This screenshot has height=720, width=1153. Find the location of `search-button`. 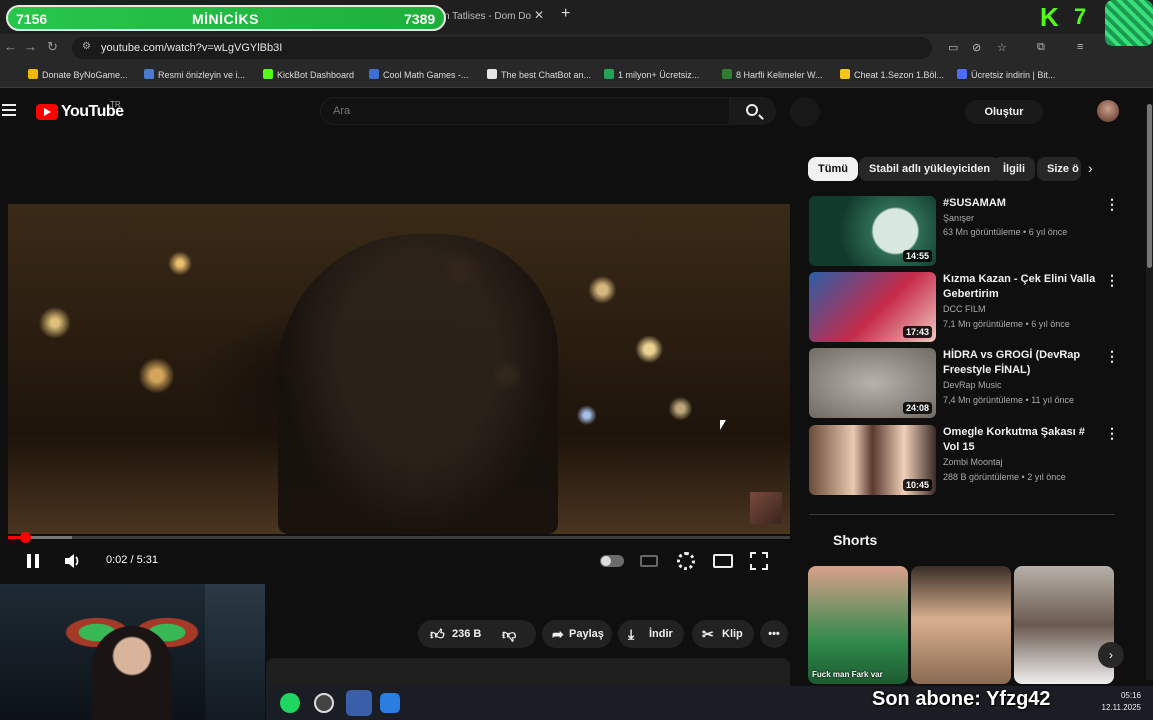

search-button is located at coordinates (753, 111).